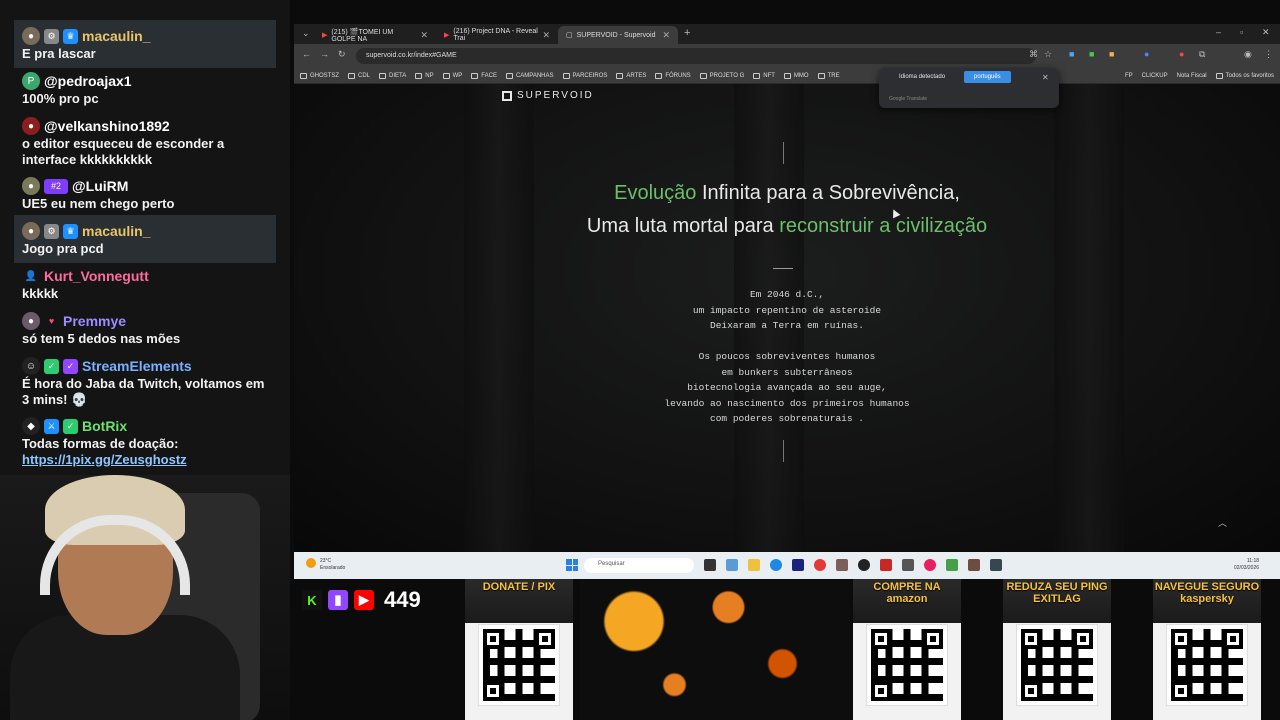 The width and height of the screenshot is (1280, 720). What do you see at coordinates (721, 75) in the screenshot?
I see `bookmark-folder: PROJETO G` at bounding box center [721, 75].